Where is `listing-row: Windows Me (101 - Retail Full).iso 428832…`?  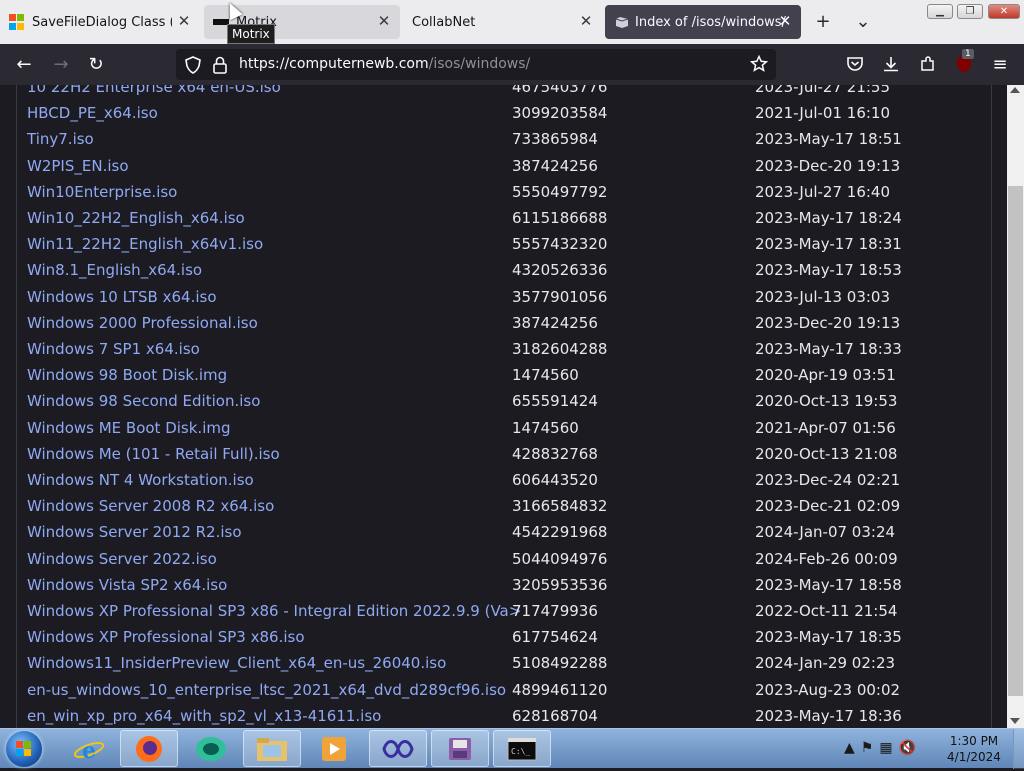 listing-row: Windows Me (101 - Retail Full).iso 428832… is located at coordinates (495, 458).